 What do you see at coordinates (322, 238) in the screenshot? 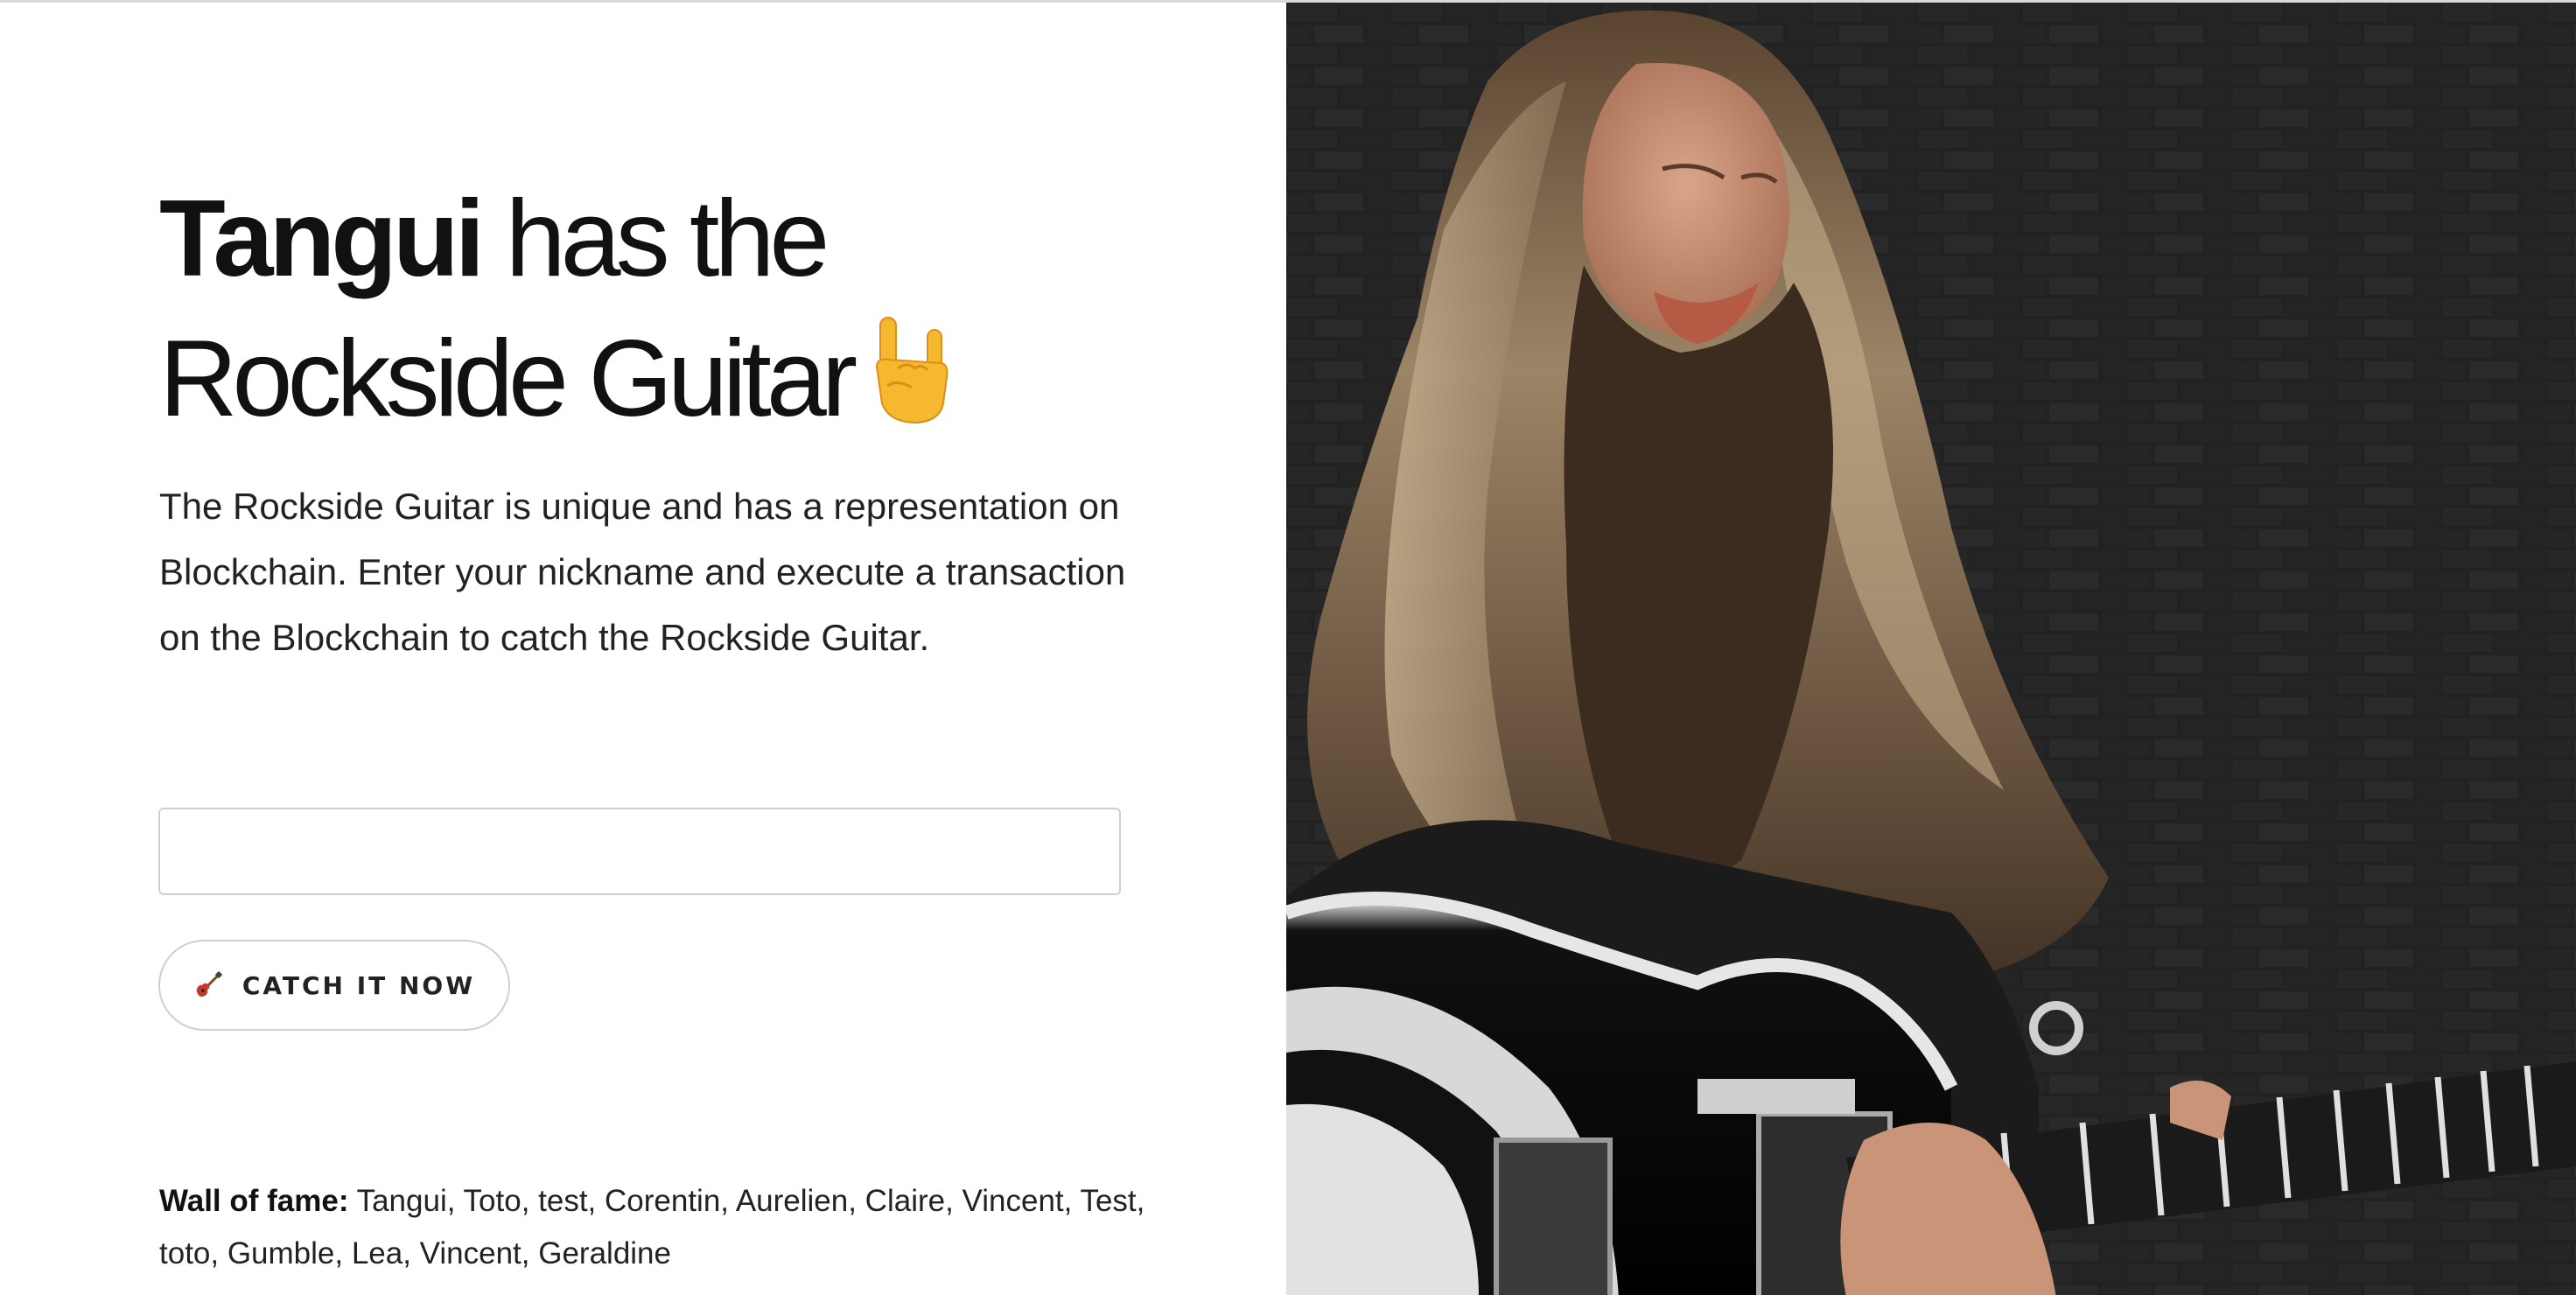
I see `winner-name: Tangui` at bounding box center [322, 238].